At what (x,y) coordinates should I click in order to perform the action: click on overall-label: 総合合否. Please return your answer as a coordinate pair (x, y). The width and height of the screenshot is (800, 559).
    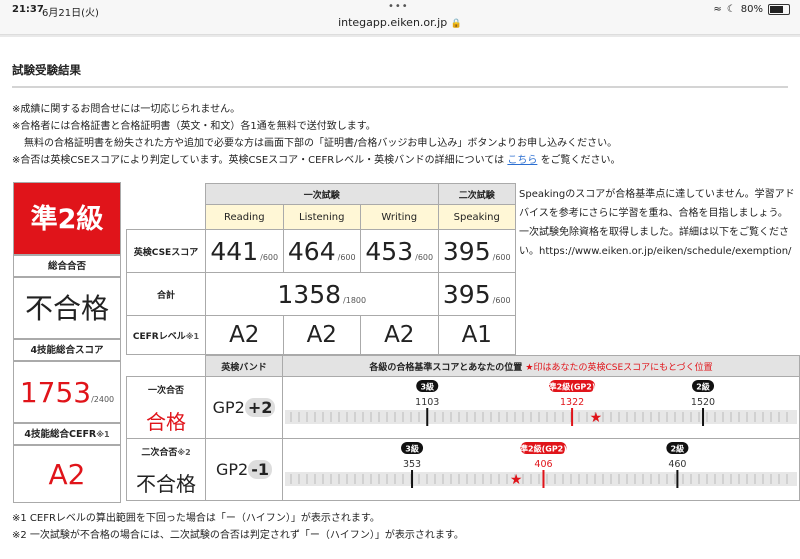
    Looking at the image, I should click on (67, 266).